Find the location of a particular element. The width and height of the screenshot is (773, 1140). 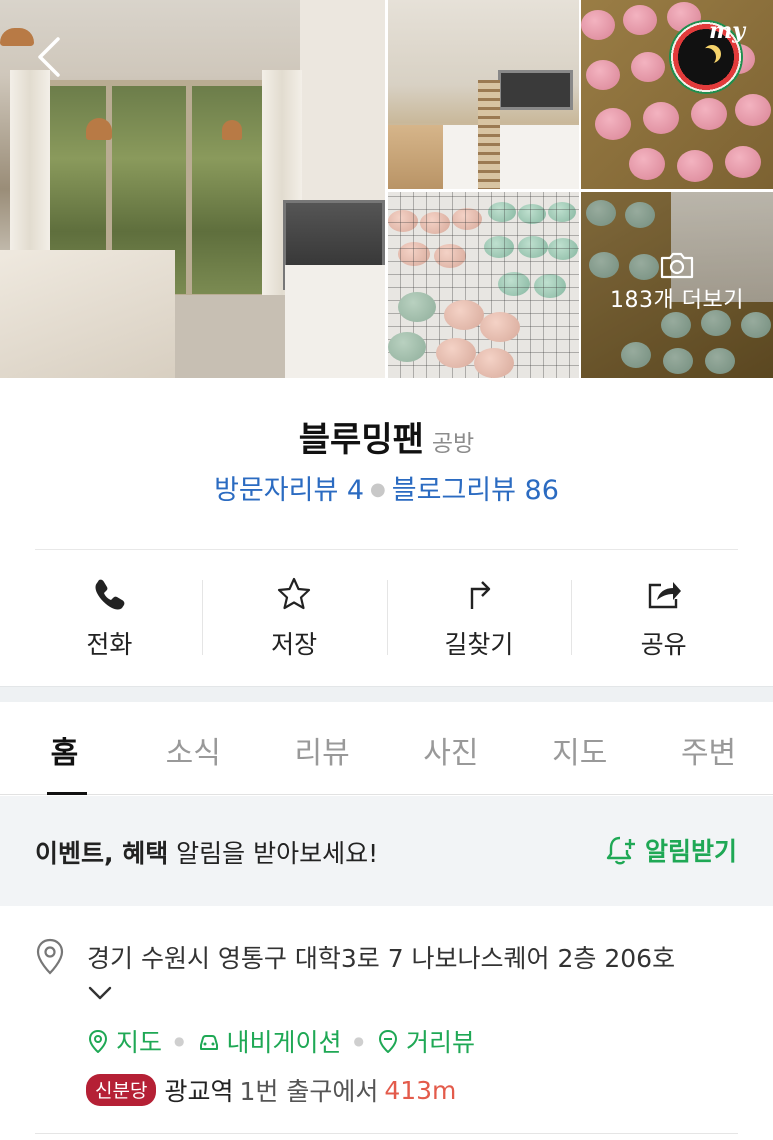

my-badge-label: my is located at coordinates (727, 31).